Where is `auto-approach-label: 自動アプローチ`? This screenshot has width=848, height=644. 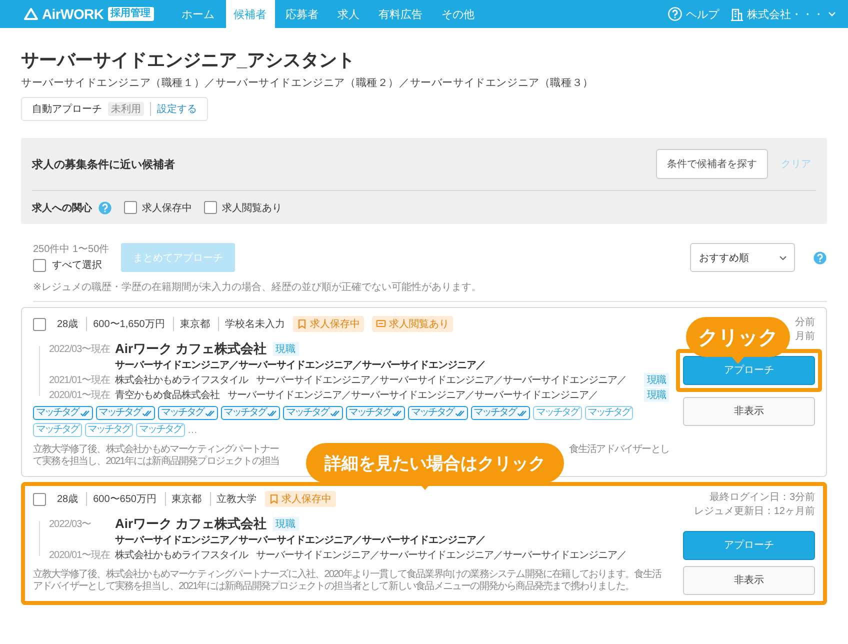 auto-approach-label: 自動アプローチ is located at coordinates (67, 109).